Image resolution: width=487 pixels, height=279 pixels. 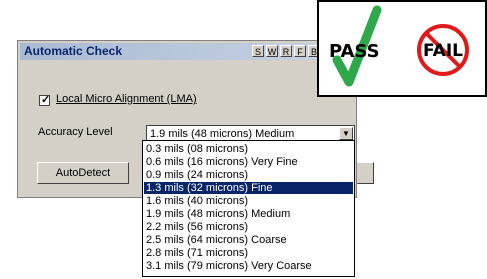 I want to click on dropdown-option: 2.5 mils (64 microns) Coarse, so click(x=248, y=240).